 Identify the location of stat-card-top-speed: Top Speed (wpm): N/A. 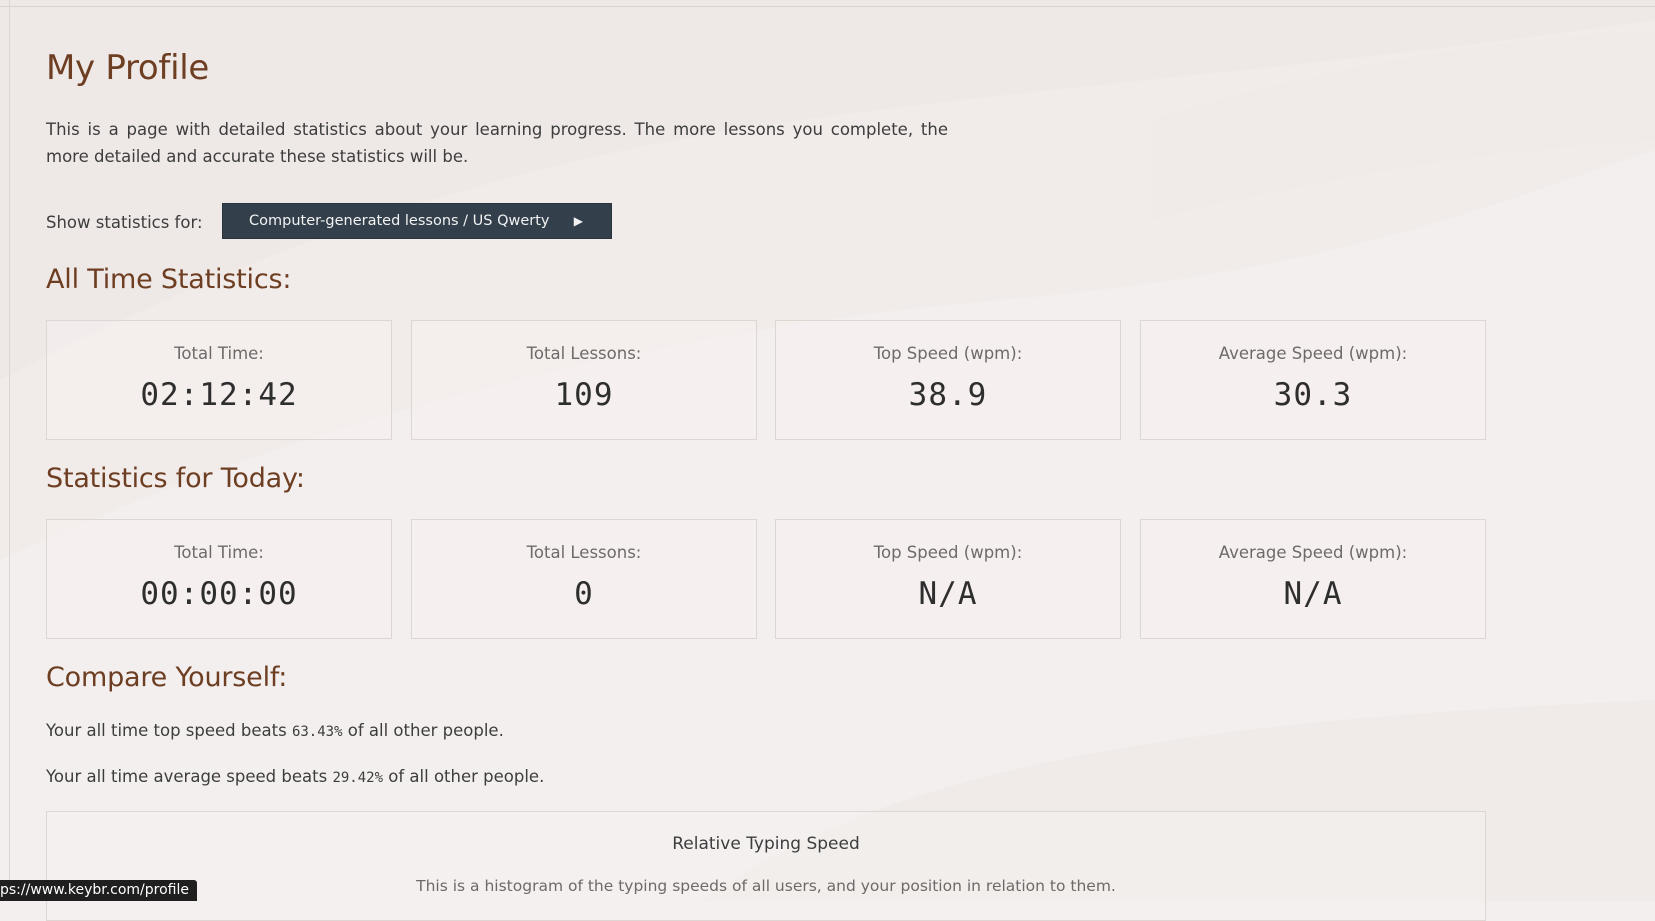
(948, 579).